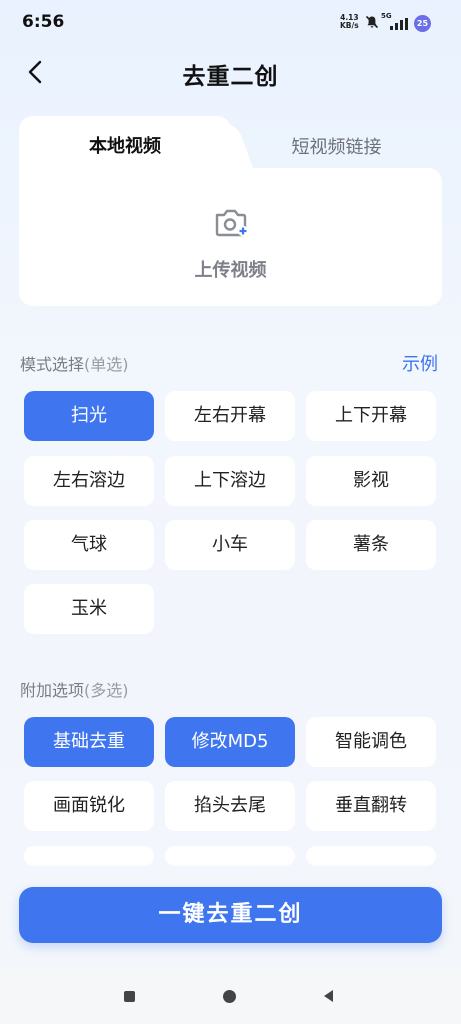 The image size is (461, 1024). I want to click on signal-icon: 5G, so click(396, 22).